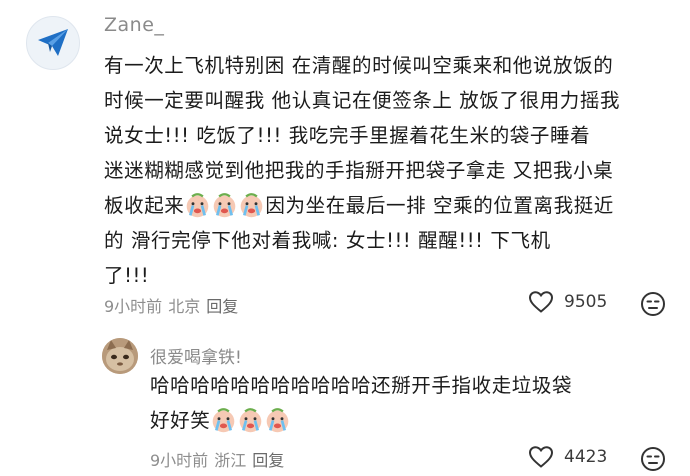 The image size is (690, 476). What do you see at coordinates (327, 240) in the screenshot?
I see `comment-line: 的 滑行完停下他对着我喊: 女士!!! 醒醒!!! 下飞机` at bounding box center [327, 240].